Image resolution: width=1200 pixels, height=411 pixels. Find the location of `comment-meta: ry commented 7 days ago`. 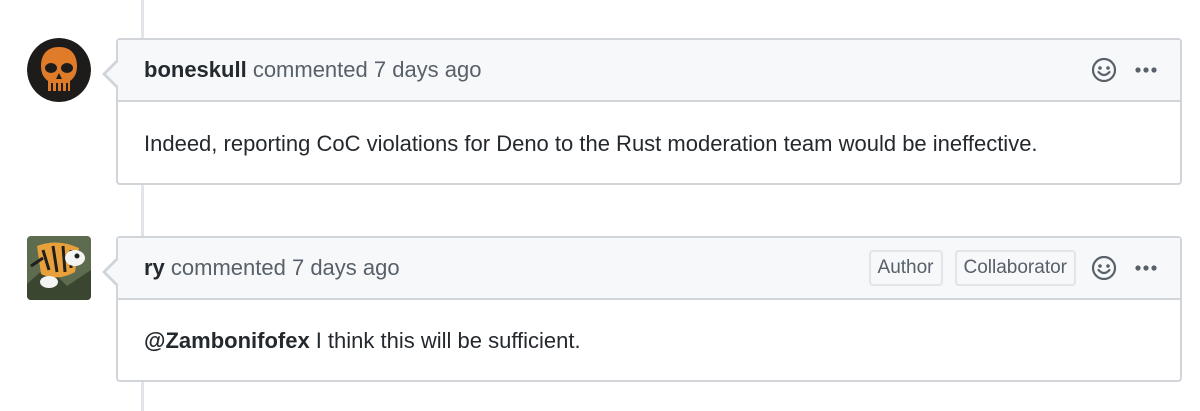

comment-meta: ry commented 7 days ago is located at coordinates (272, 268).